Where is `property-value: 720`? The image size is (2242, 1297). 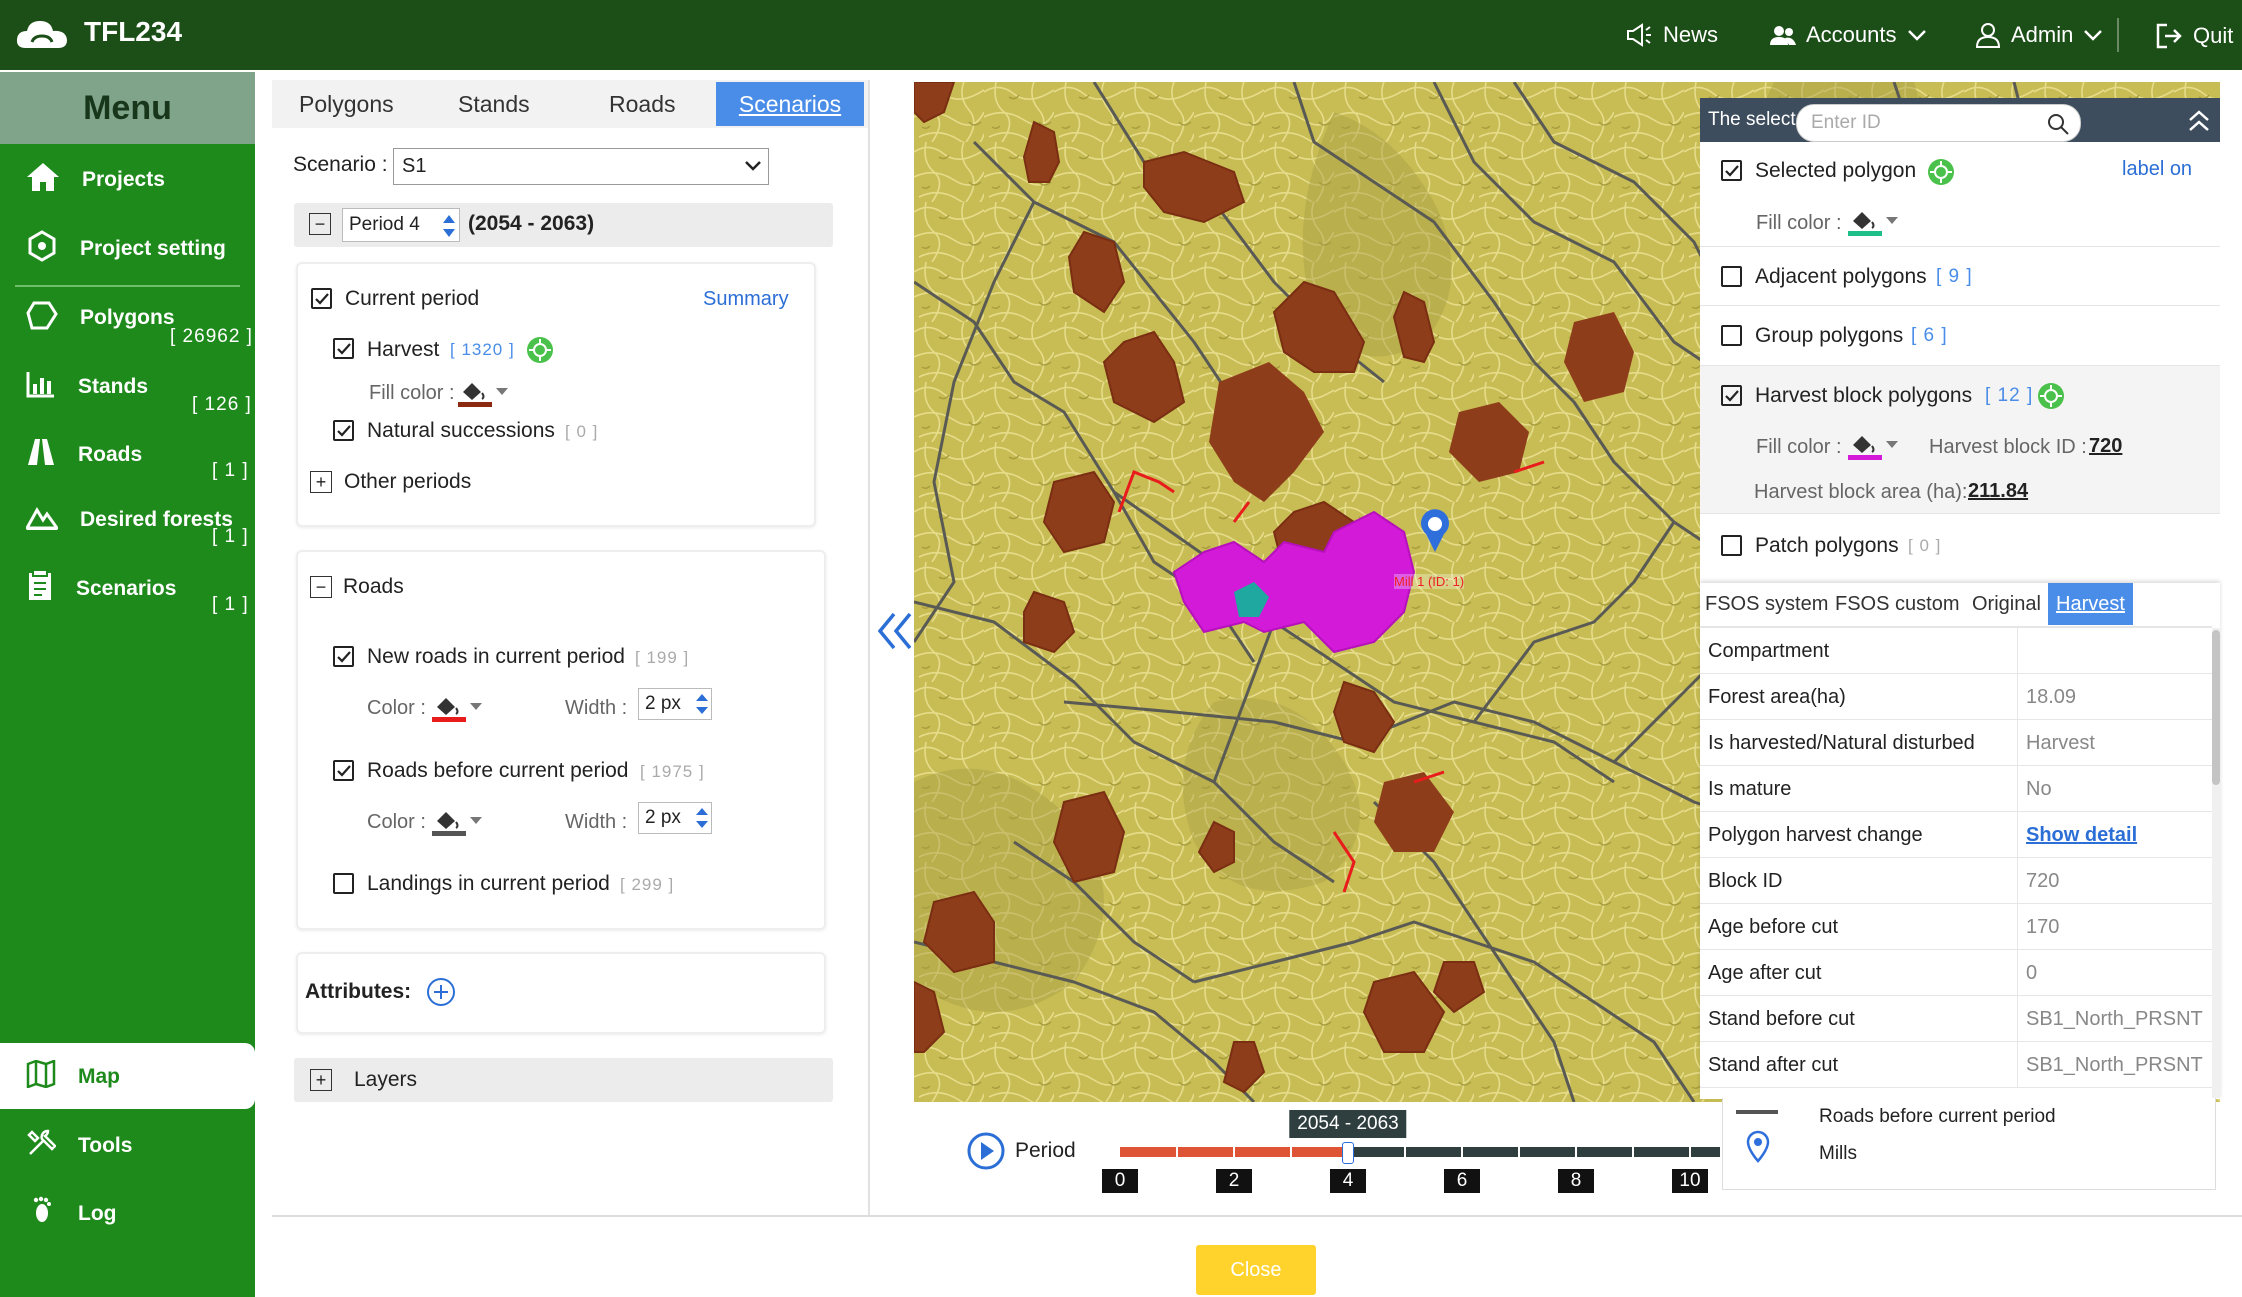
property-value: 720 is located at coordinates (2043, 881).